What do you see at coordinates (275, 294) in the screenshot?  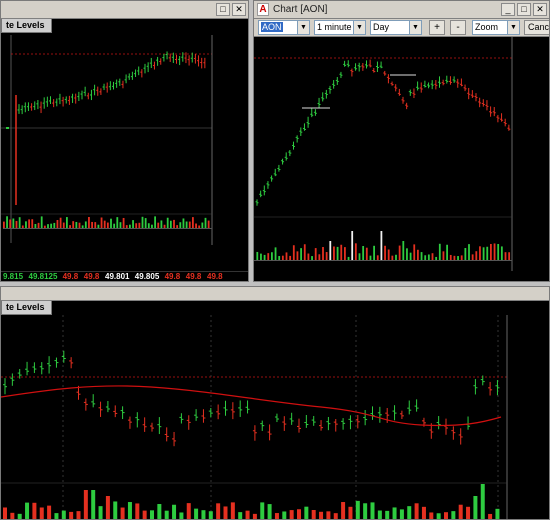 I see `bottom-window-titlebar` at bounding box center [275, 294].